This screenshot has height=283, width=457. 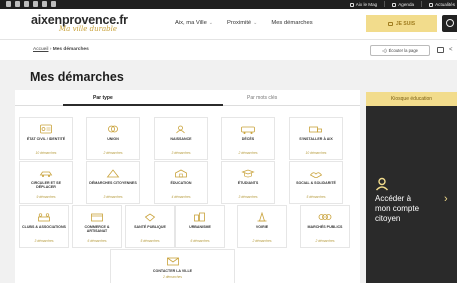 I want to click on breadcrumb: Accueil › Mes démarches, so click(x=61, y=49).